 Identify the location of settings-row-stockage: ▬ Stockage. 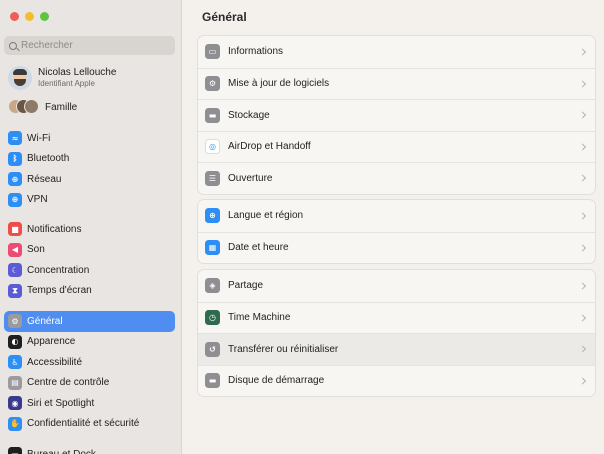
(396, 115).